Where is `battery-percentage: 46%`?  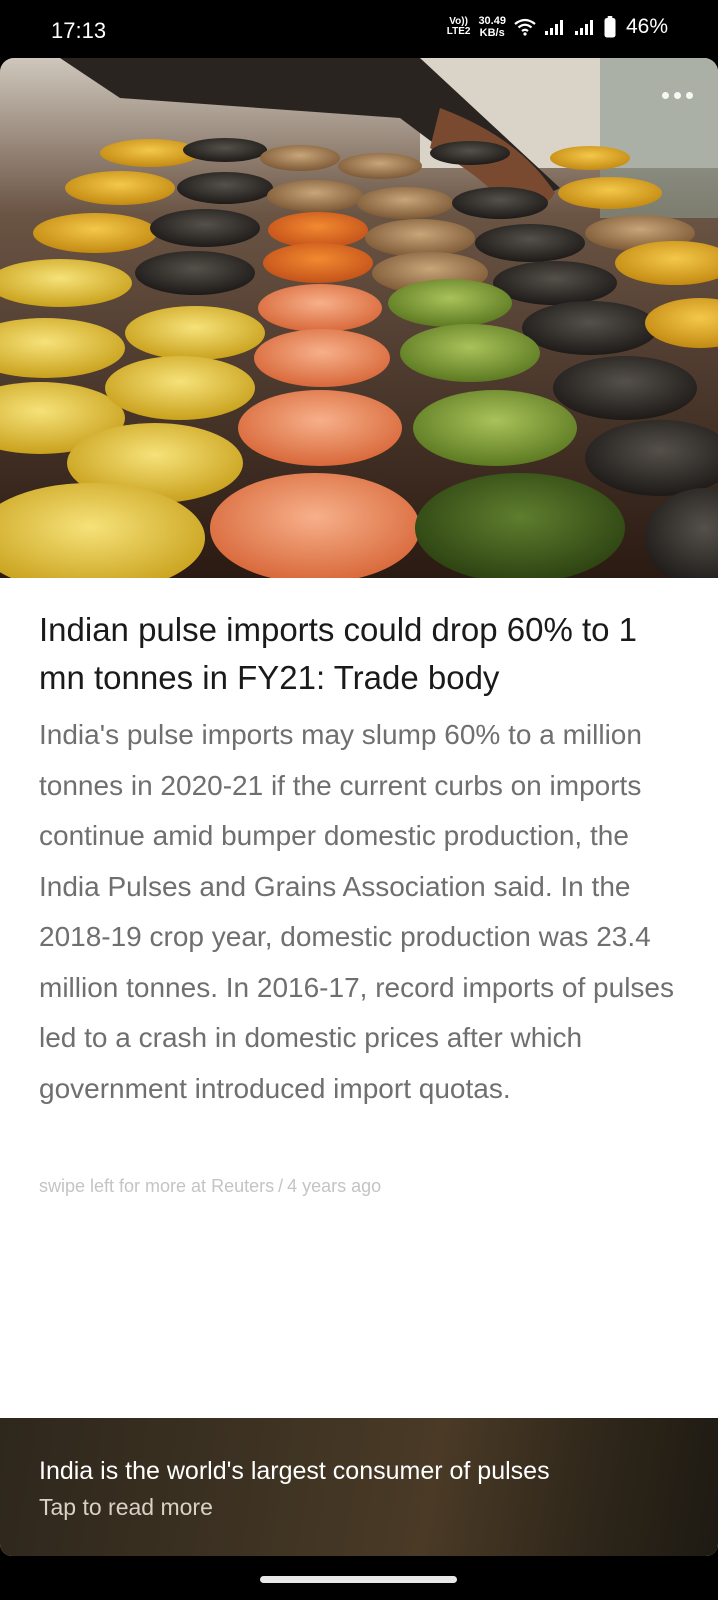 battery-percentage: 46% is located at coordinates (646, 26).